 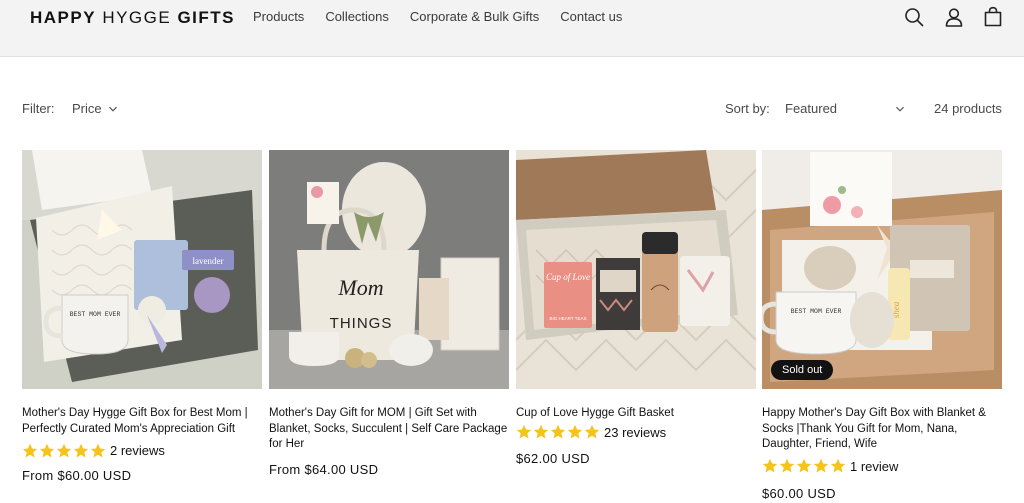 What do you see at coordinates (77, 475) in the screenshot?
I see `product-price: From $60.00 USD` at bounding box center [77, 475].